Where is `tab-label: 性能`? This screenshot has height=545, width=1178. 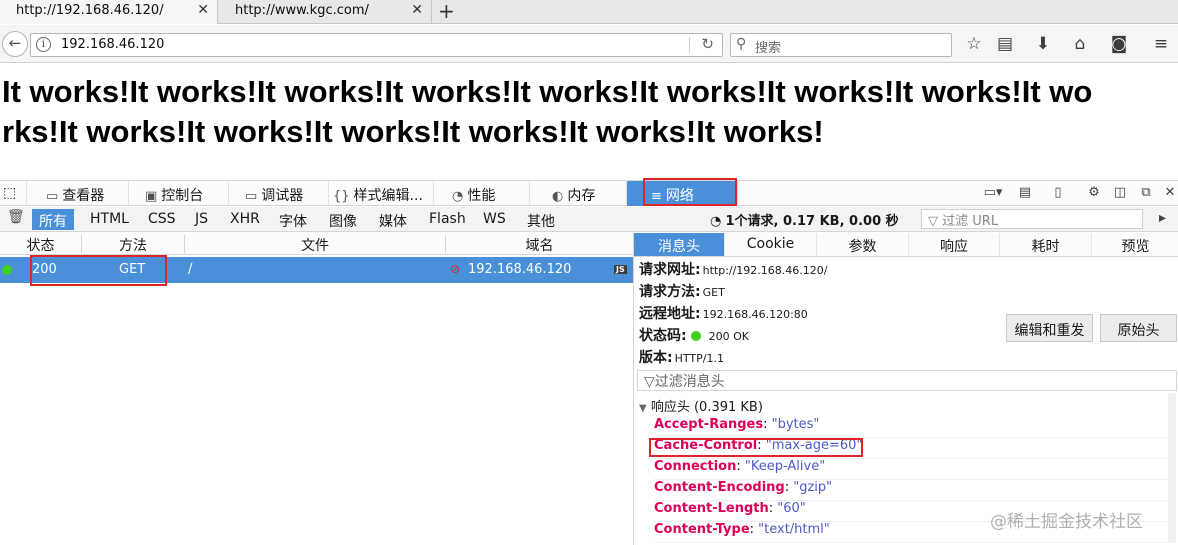
tab-label: 性能 is located at coordinates (481, 196).